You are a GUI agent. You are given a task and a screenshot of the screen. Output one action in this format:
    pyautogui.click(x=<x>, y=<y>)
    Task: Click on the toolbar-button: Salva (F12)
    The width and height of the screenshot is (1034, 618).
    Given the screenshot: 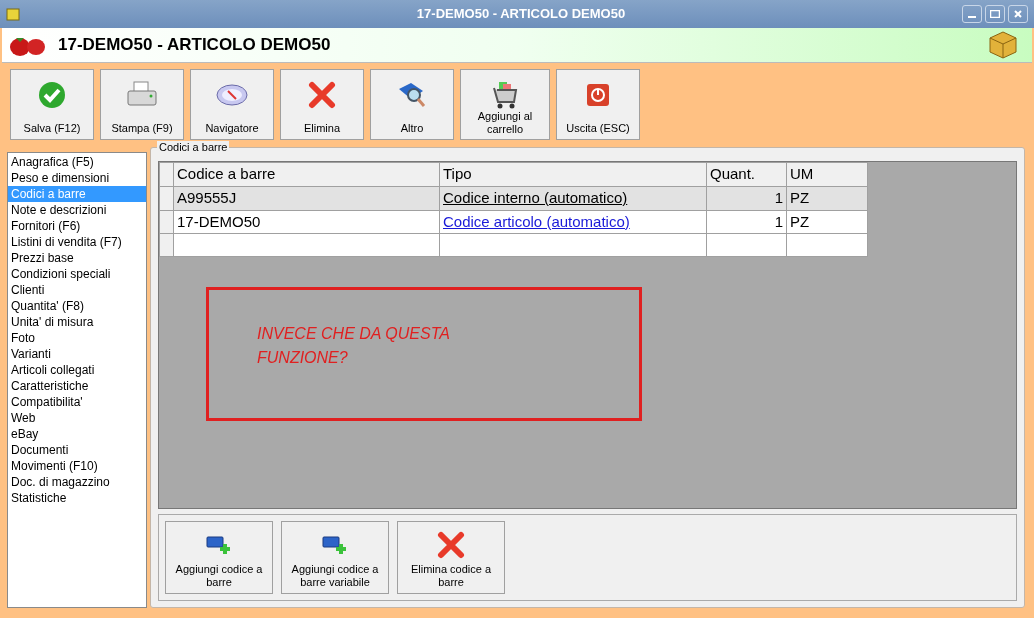 What is the action you would take?
    pyautogui.click(x=52, y=104)
    